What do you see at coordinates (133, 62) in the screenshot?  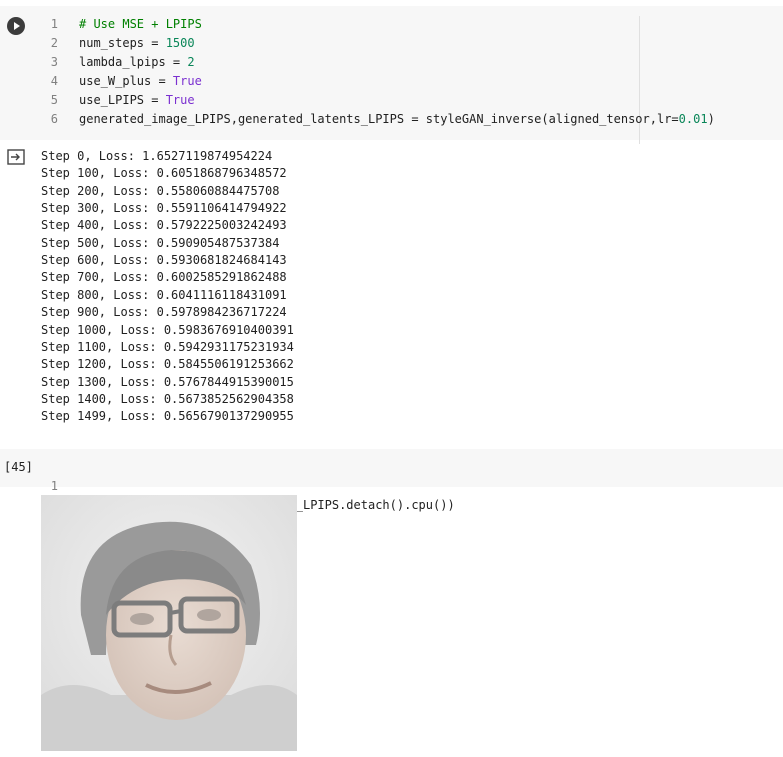 I see `code-token: lambda_lpips =` at bounding box center [133, 62].